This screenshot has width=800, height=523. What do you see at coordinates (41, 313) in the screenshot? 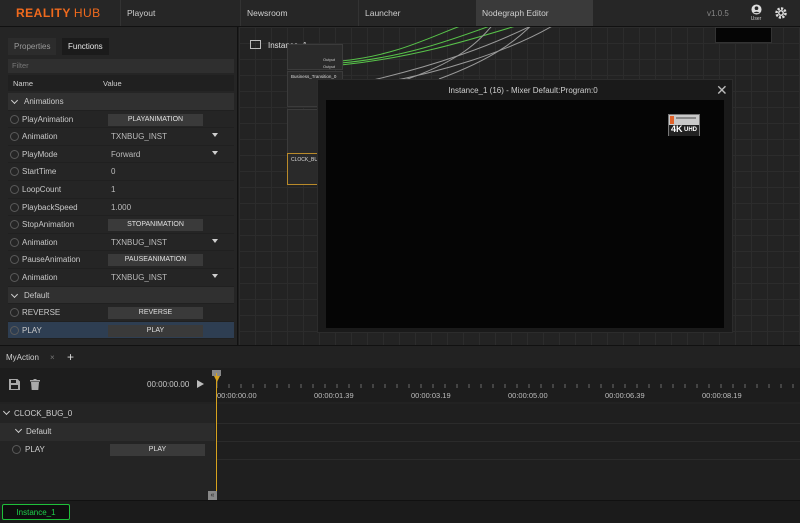
I see `row-name: REVERSE` at bounding box center [41, 313].